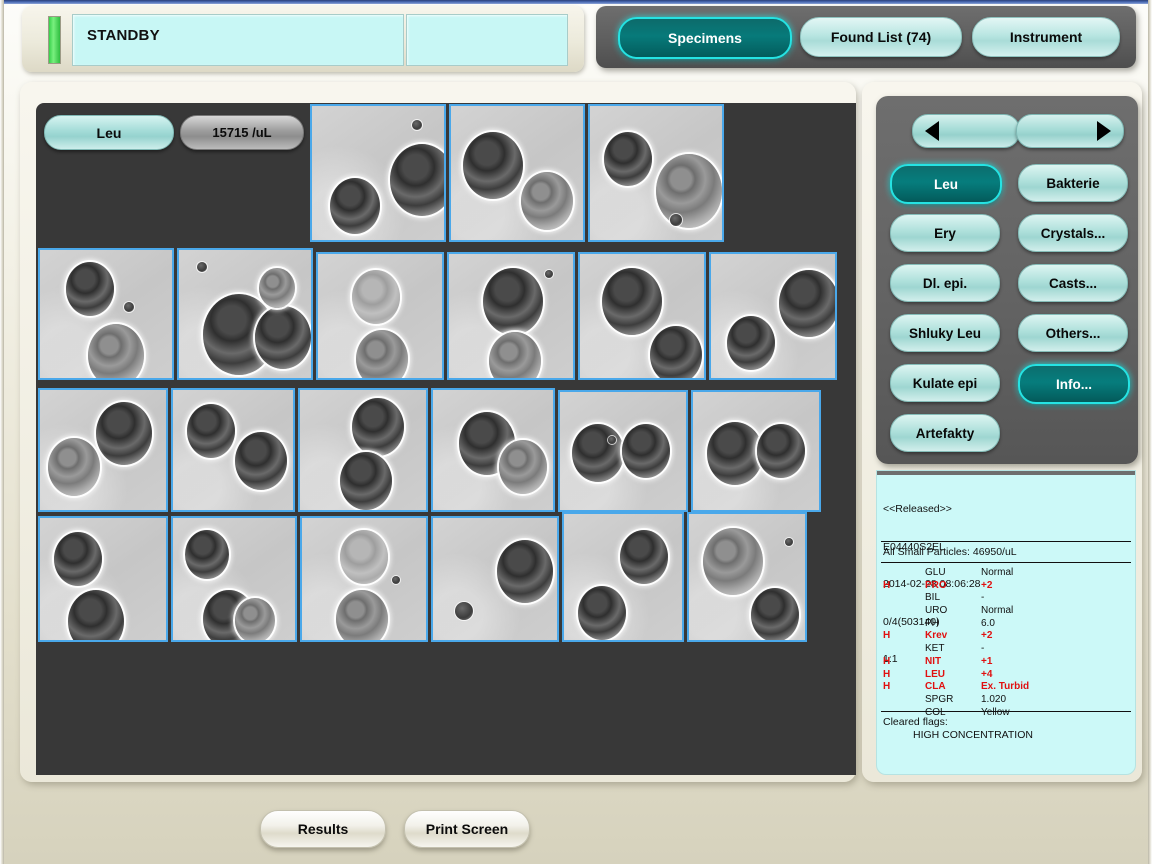 Image resolution: width=1152 pixels, height=864 pixels. I want to click on chemistry-row: H CLA Ex. Turbid, so click(1006, 687).